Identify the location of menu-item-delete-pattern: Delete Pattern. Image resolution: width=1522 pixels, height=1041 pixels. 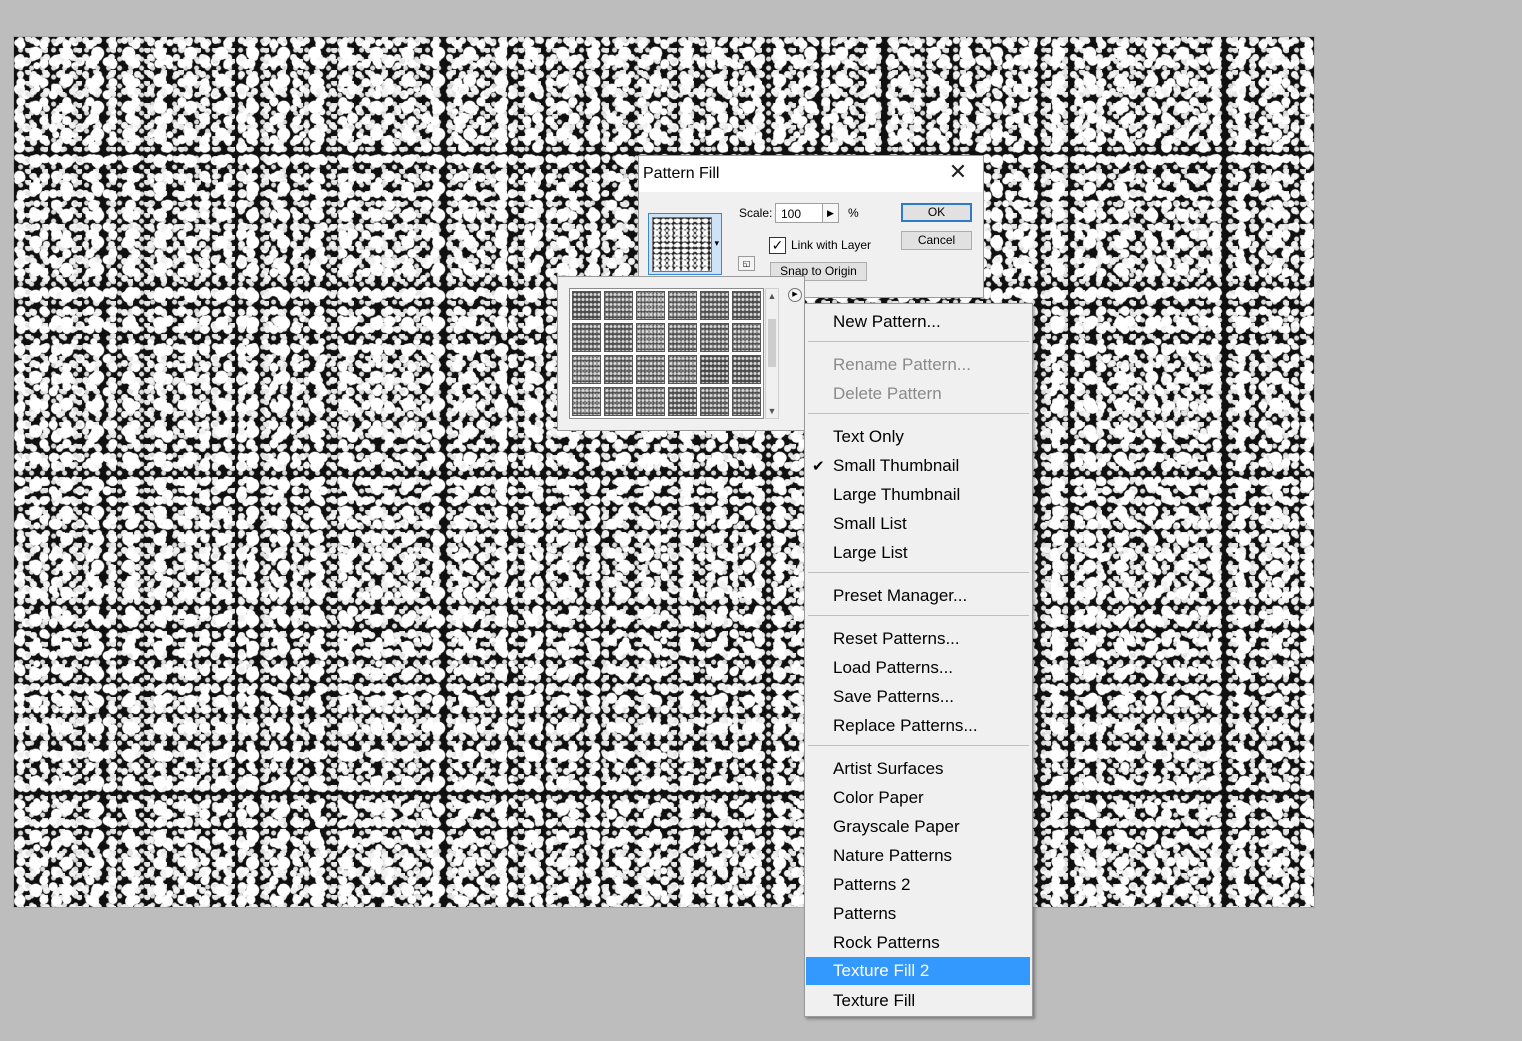
(918, 394).